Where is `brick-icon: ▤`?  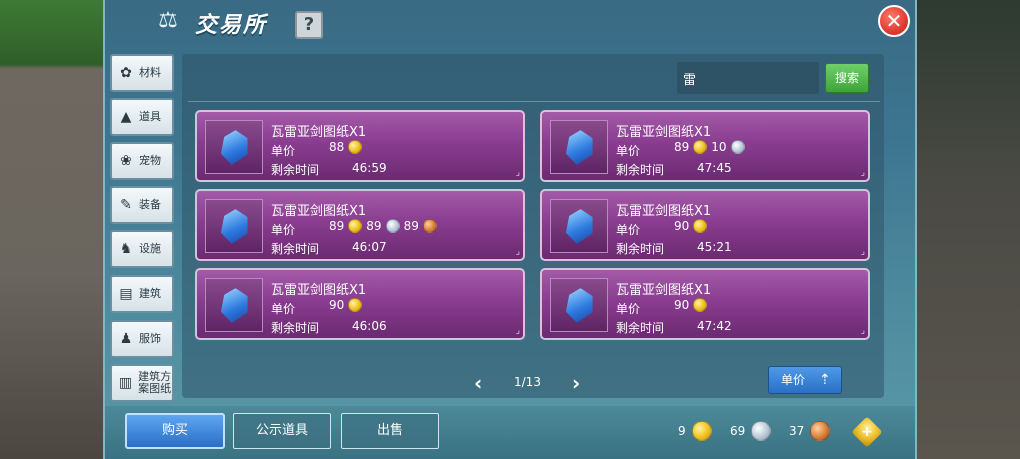 brick-icon: ▤ is located at coordinates (126, 294).